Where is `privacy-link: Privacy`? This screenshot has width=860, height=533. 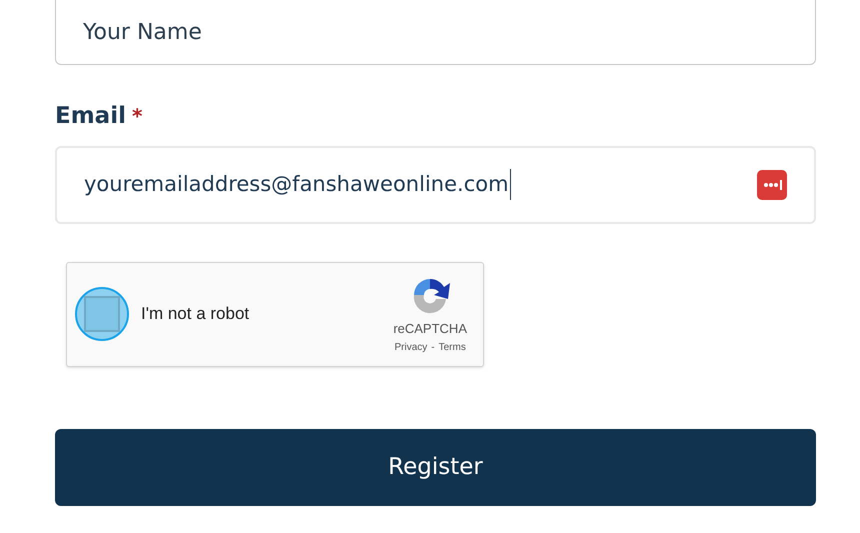
privacy-link: Privacy is located at coordinates (411, 347).